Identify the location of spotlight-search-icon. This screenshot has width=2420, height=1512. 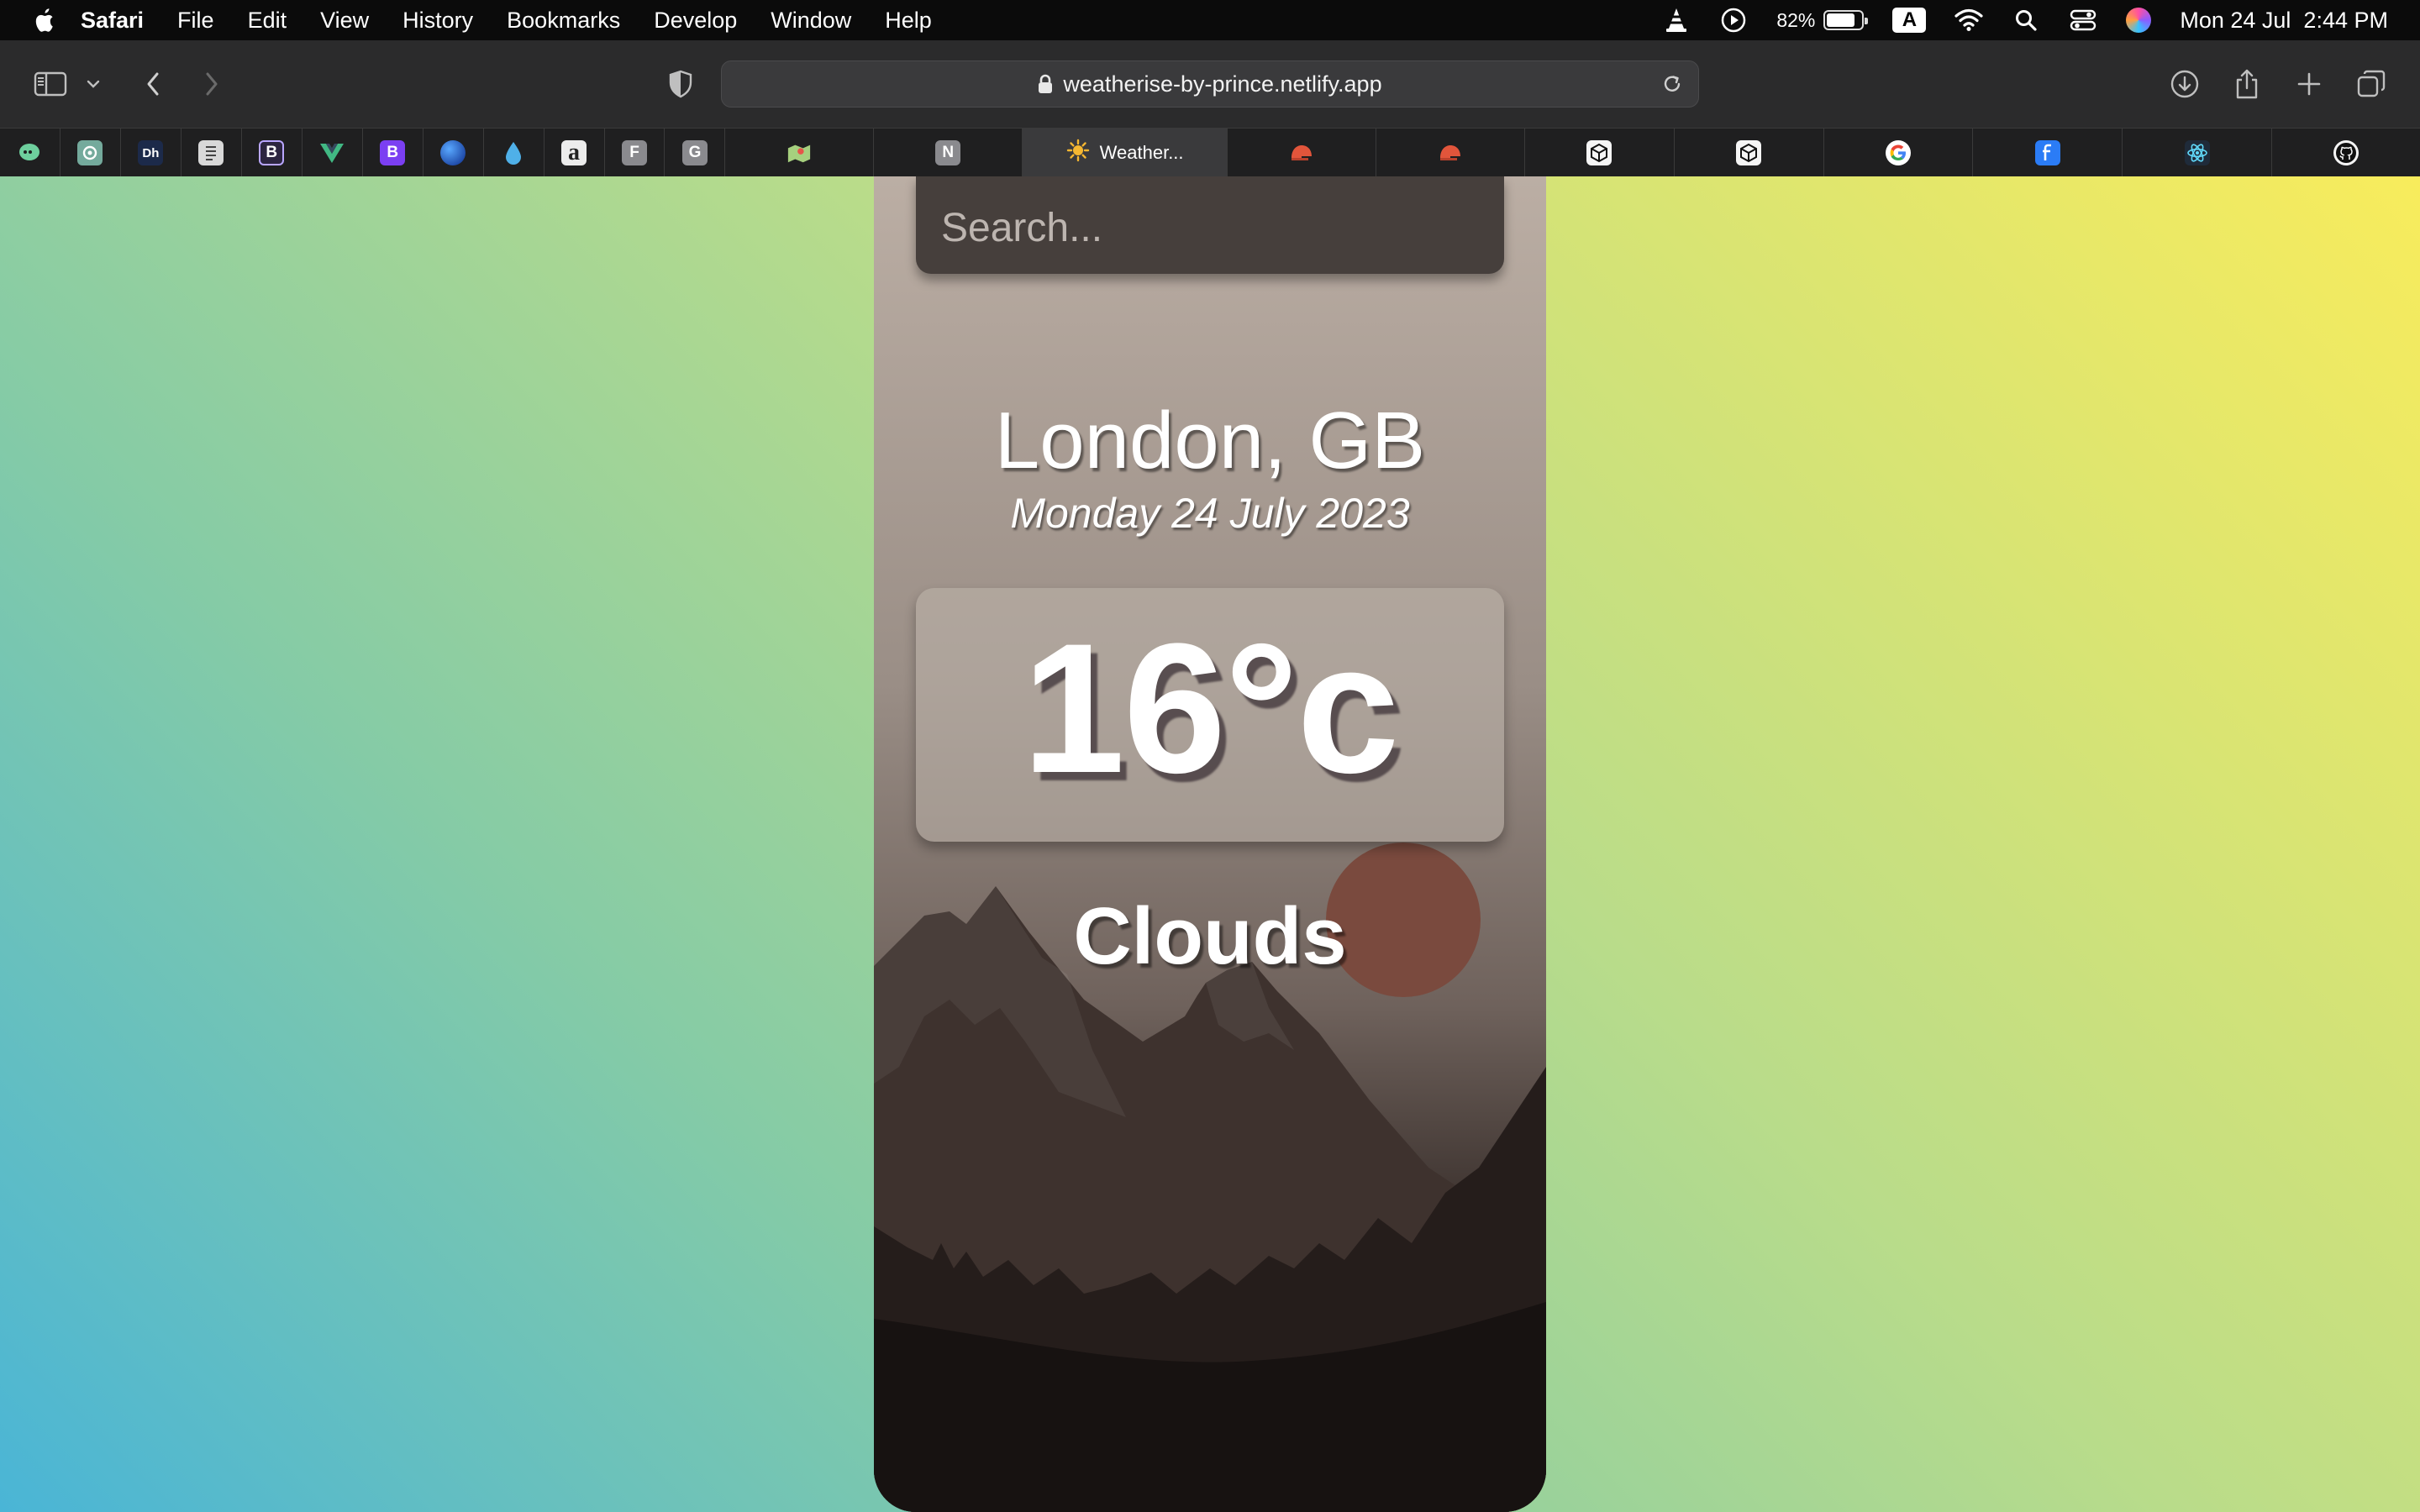
(2026, 20).